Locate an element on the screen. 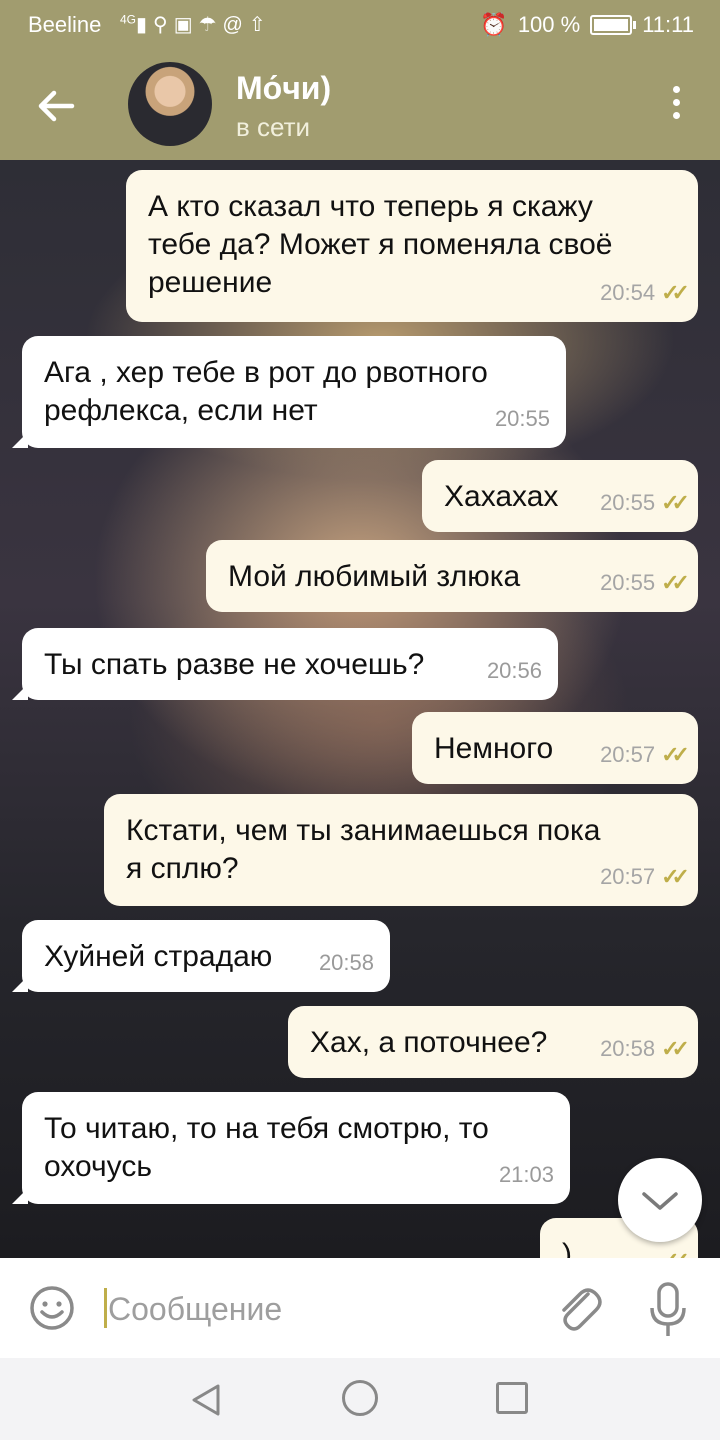 Image resolution: width=720 pixels, height=1440 pixels. chat-header: Мо́чи) в сети is located at coordinates (360, 104).